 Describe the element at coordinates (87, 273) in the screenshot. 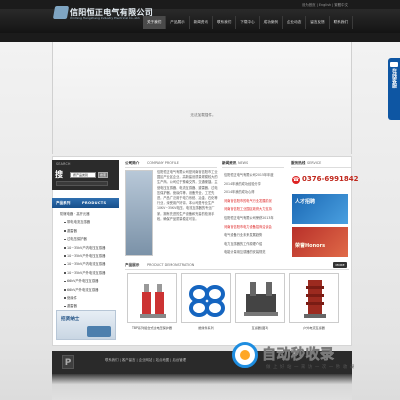

I see `product-menu-item: 10~35kV户外电流互感器` at that location.